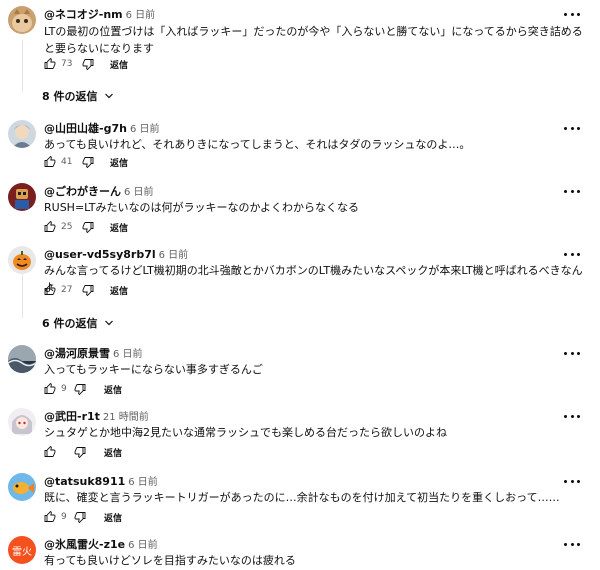 Image resolution: width=600 pixels, height=570 pixels. I want to click on replies-toggle-label: 8 件の返信, so click(70, 96).